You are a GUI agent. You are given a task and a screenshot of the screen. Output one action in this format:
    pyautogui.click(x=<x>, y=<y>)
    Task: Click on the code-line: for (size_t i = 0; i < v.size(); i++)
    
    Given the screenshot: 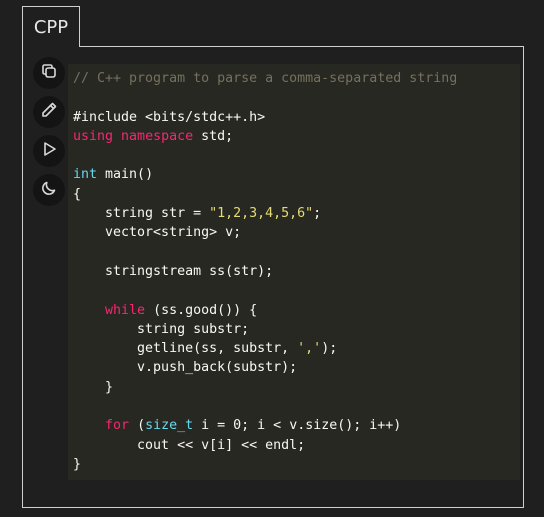 What is the action you would take?
    pyautogui.click(x=296, y=425)
    